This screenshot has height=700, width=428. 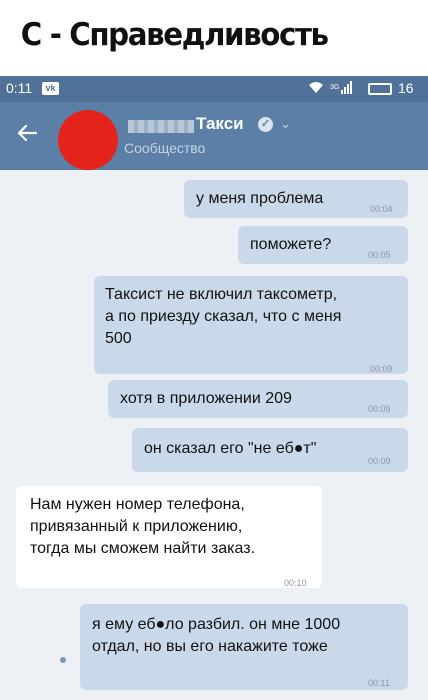 What do you see at coordinates (88, 140) in the screenshot?
I see `avatar` at bounding box center [88, 140].